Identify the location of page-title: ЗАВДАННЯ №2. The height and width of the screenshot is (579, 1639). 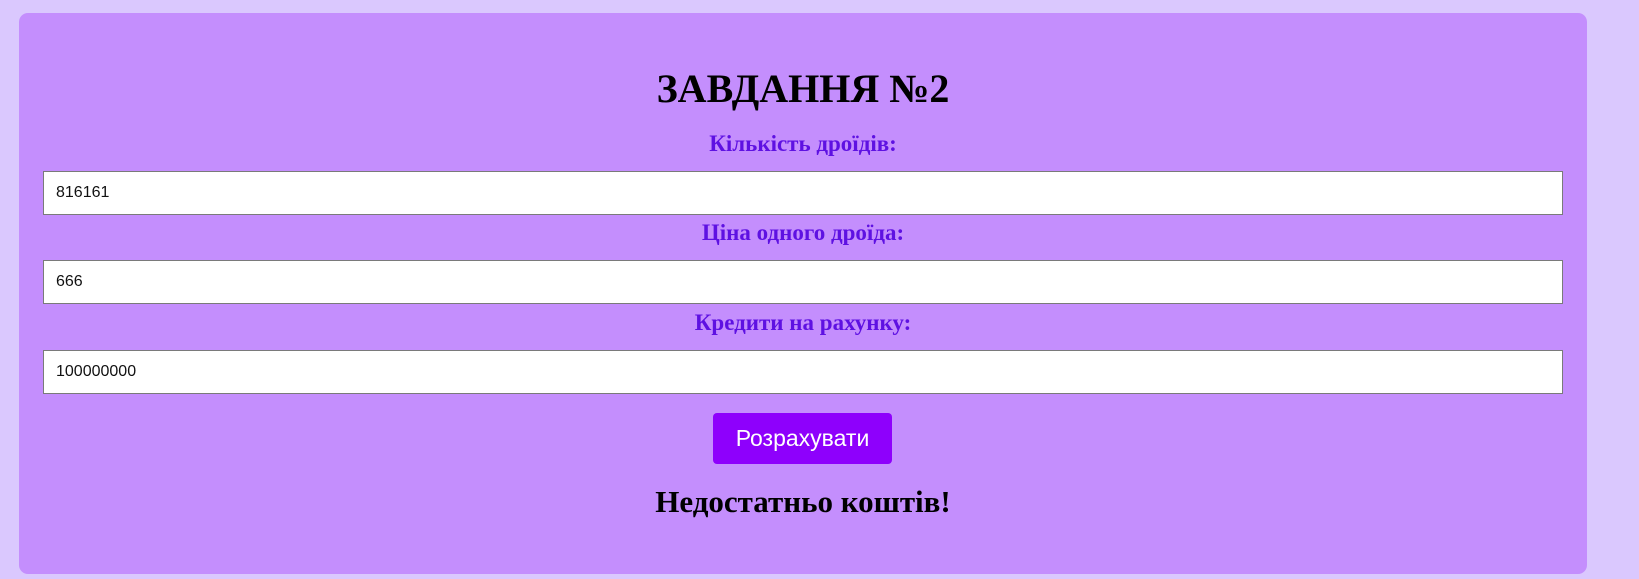
(803, 88).